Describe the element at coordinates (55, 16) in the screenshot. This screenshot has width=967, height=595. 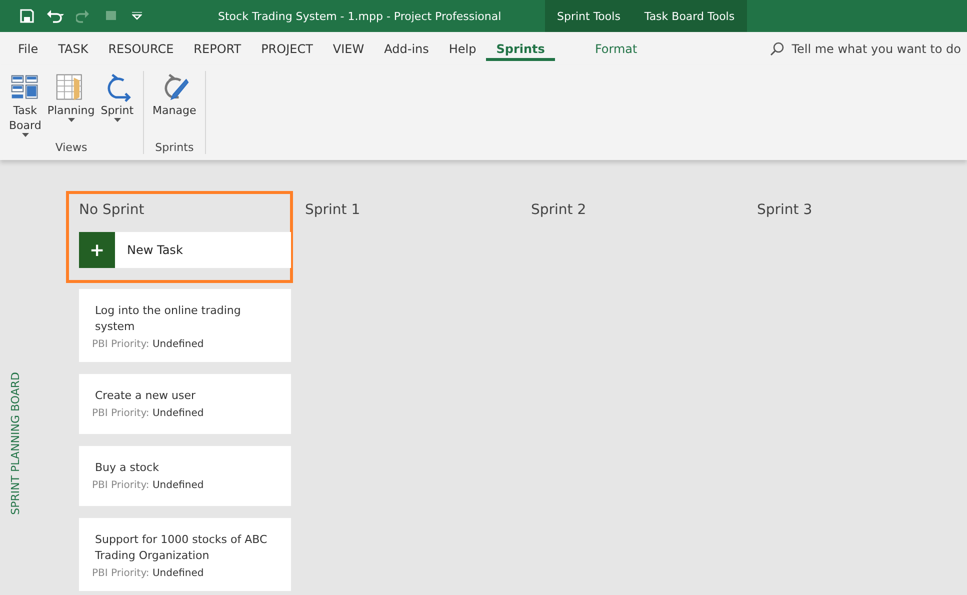
I see `undo-icon` at that location.